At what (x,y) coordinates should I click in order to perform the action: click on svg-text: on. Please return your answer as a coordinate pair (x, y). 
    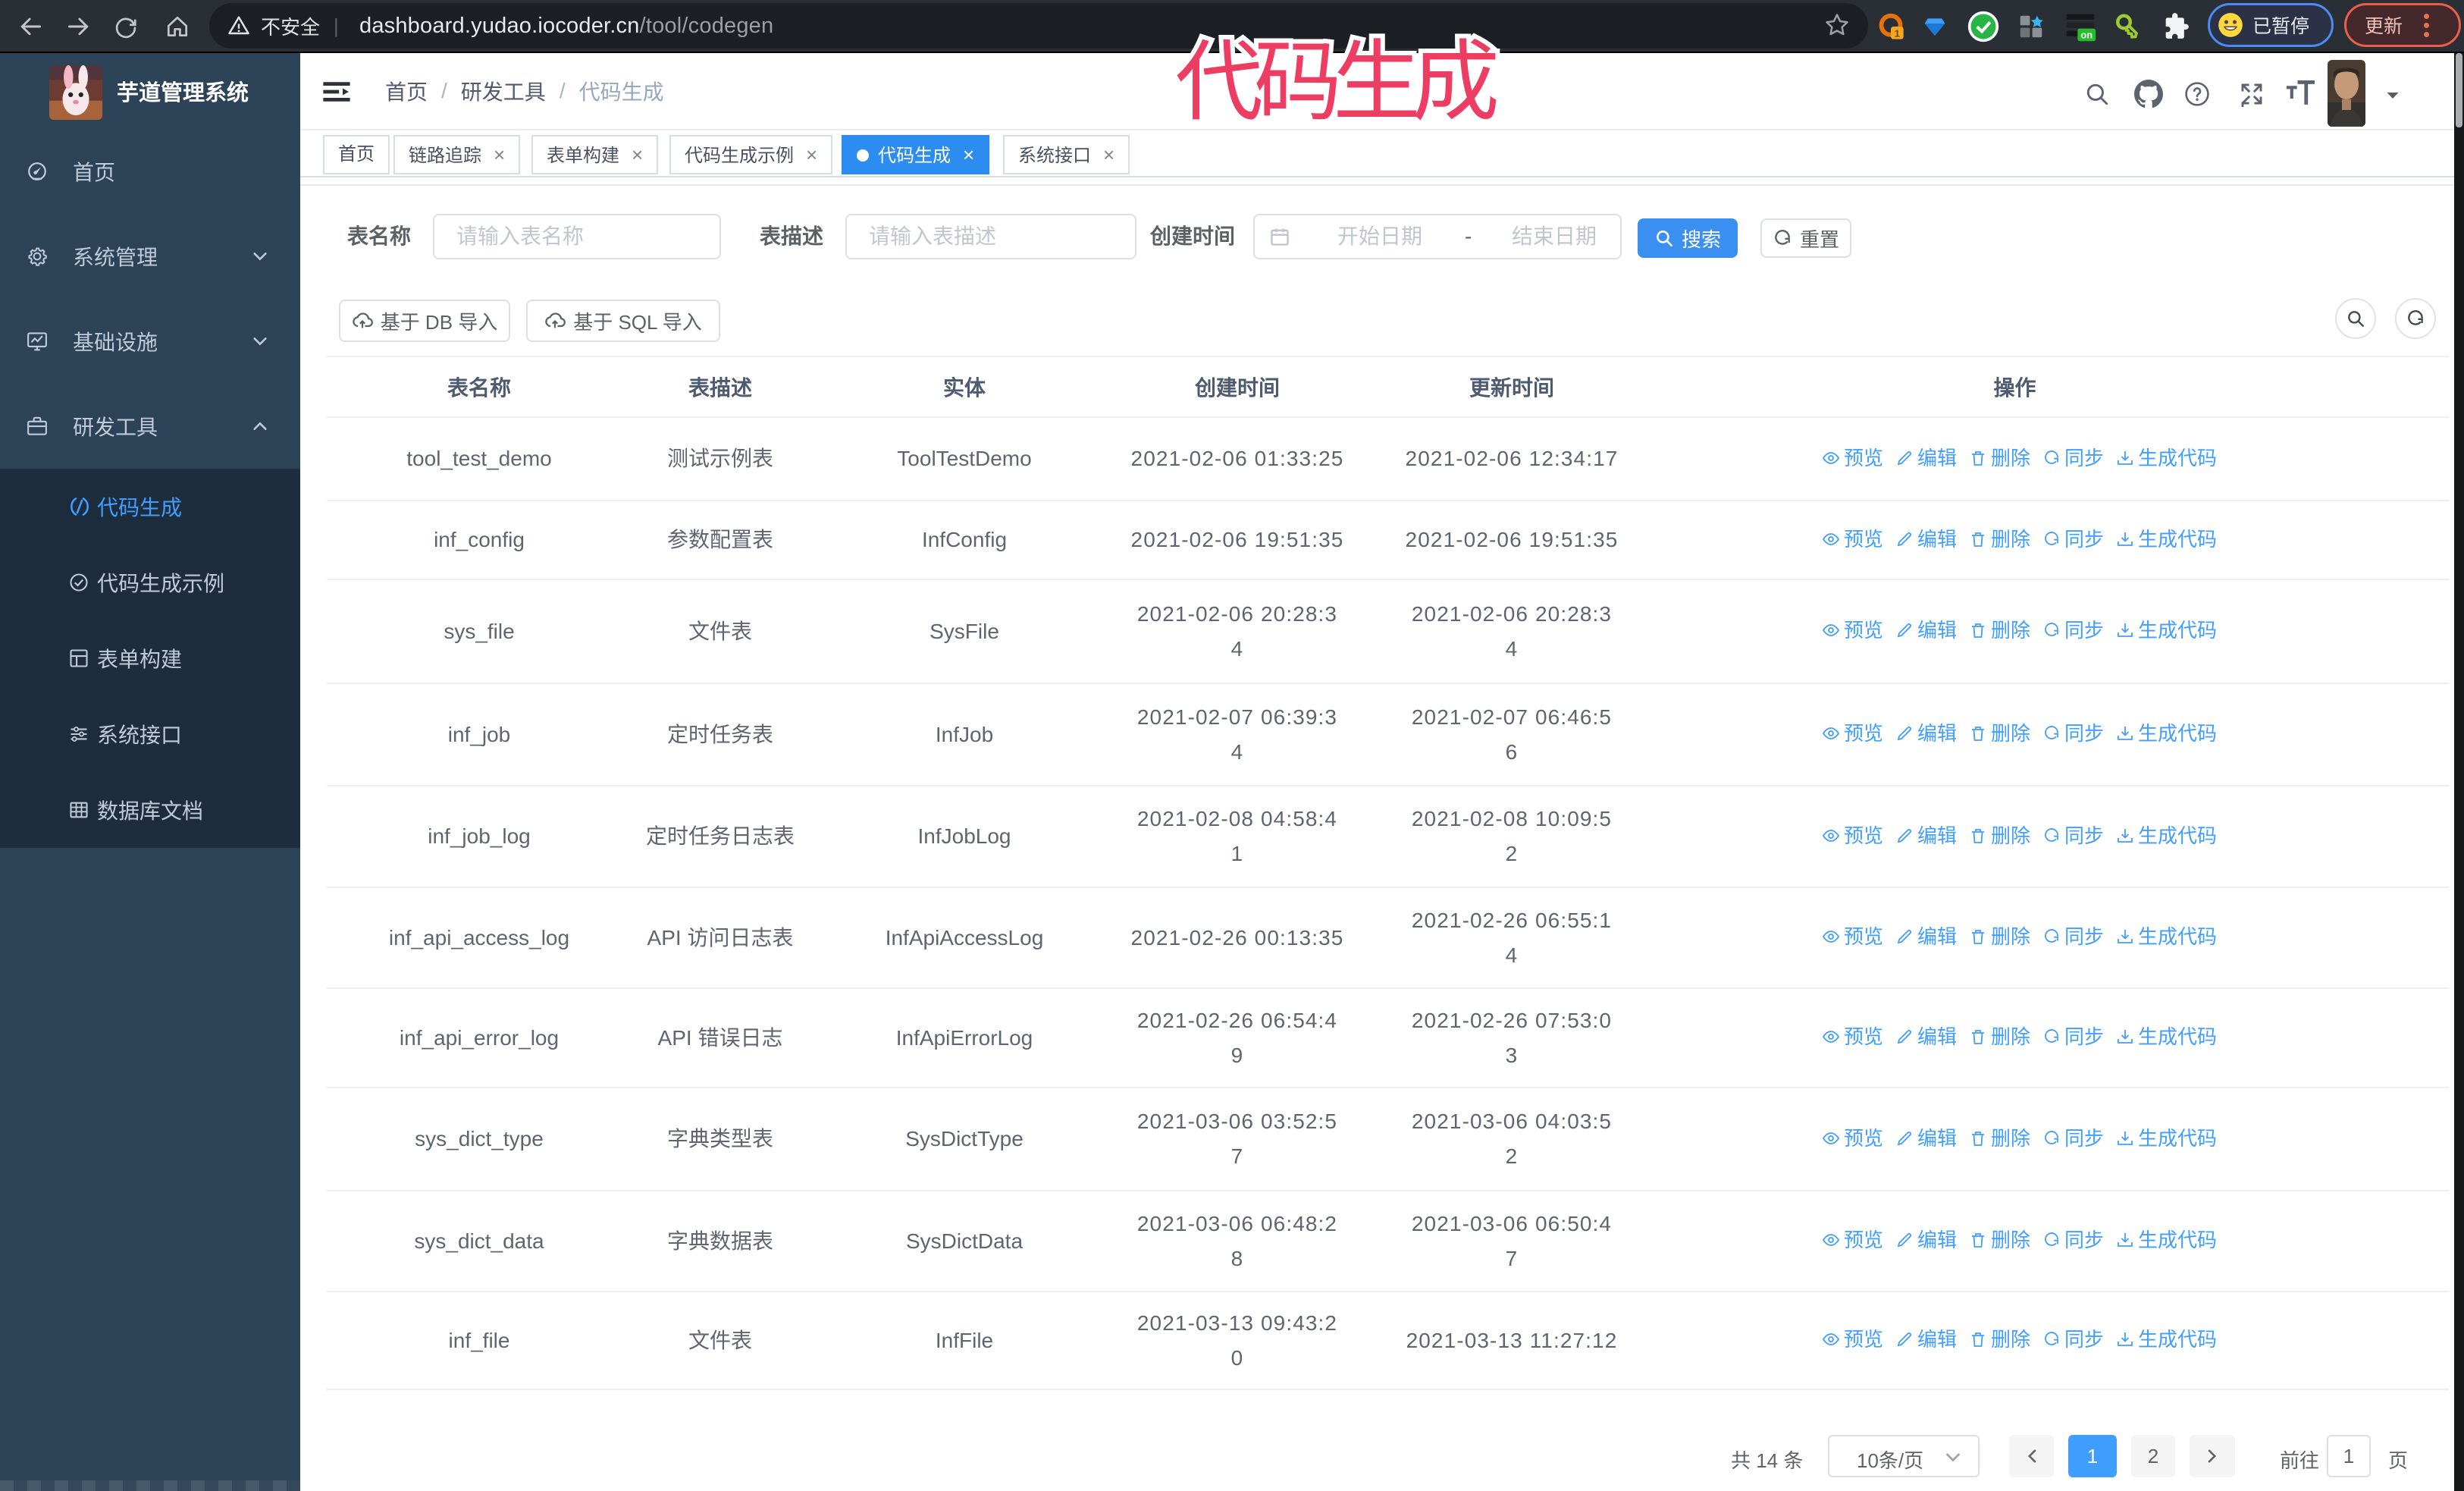
    Looking at the image, I should click on (2086, 35).